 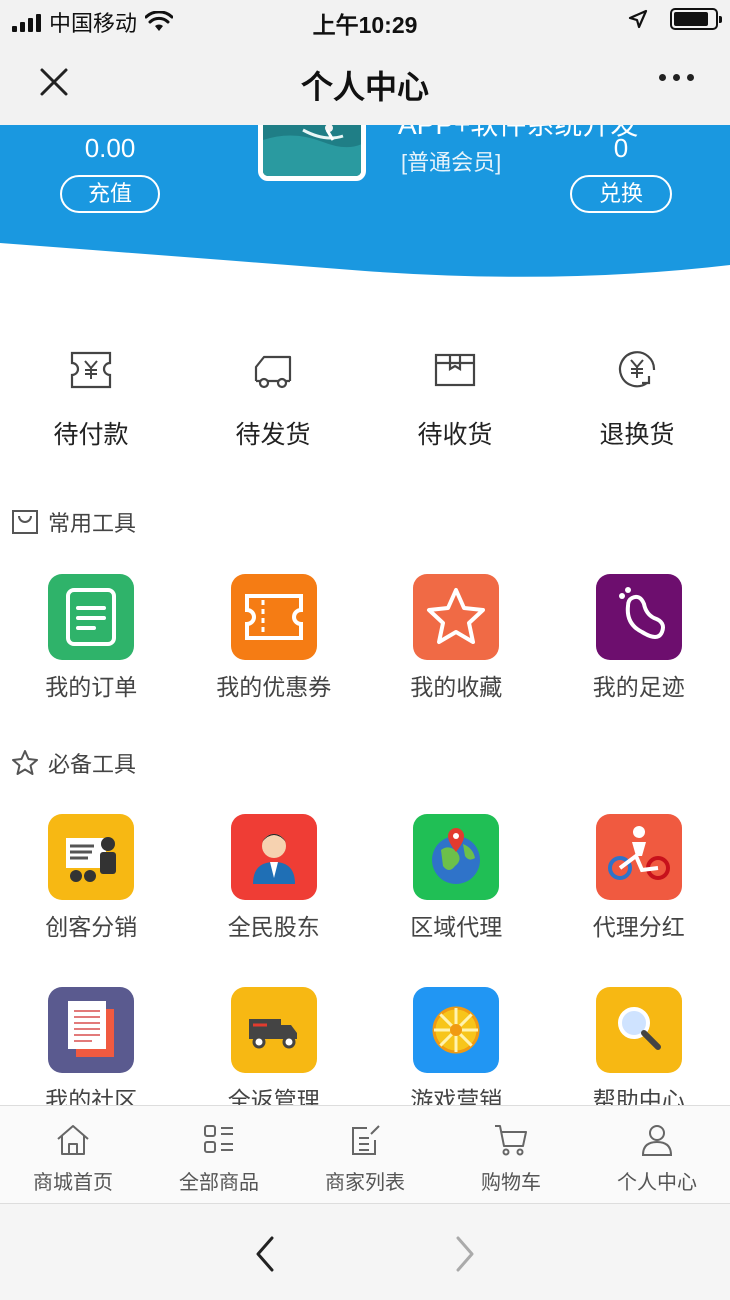 I want to click on page-title: 个人中心, so click(x=364, y=87).